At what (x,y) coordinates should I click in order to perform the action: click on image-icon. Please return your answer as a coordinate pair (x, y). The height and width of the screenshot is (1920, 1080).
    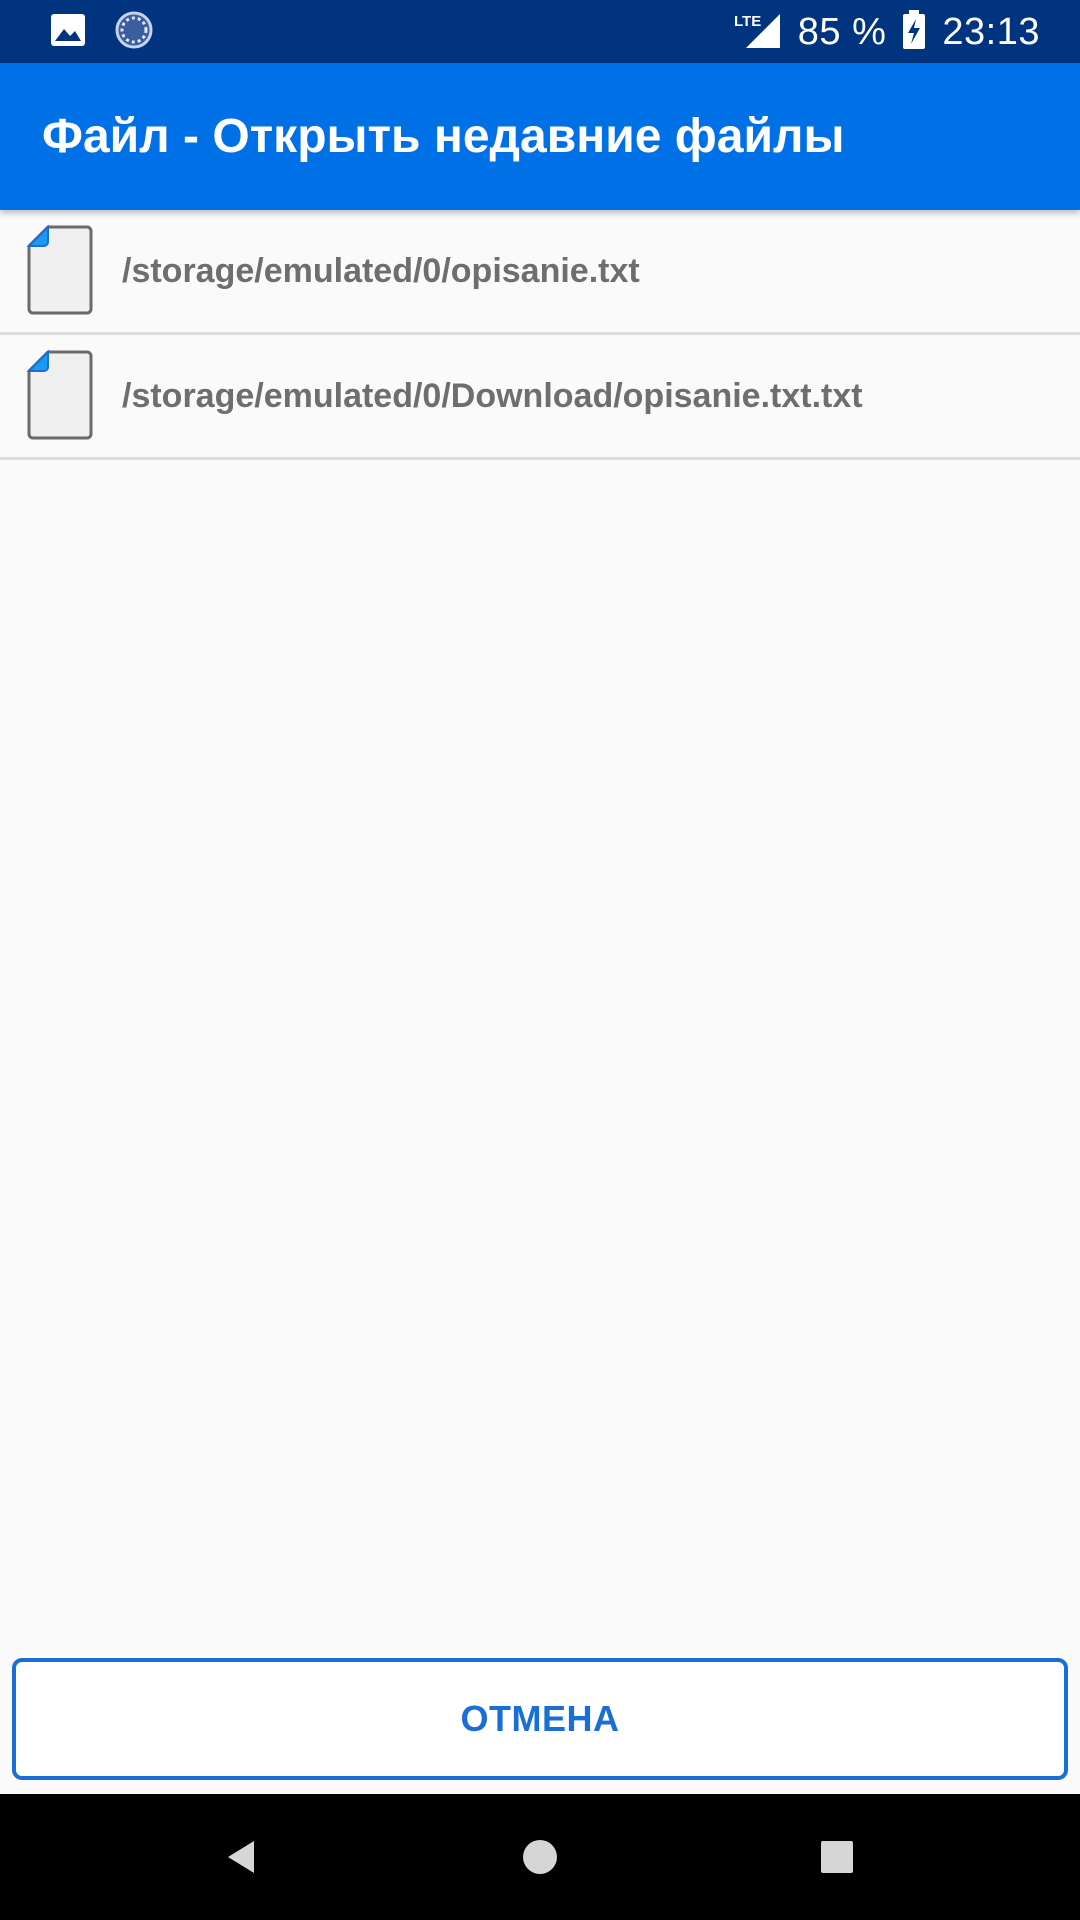
    Looking at the image, I should click on (68, 32).